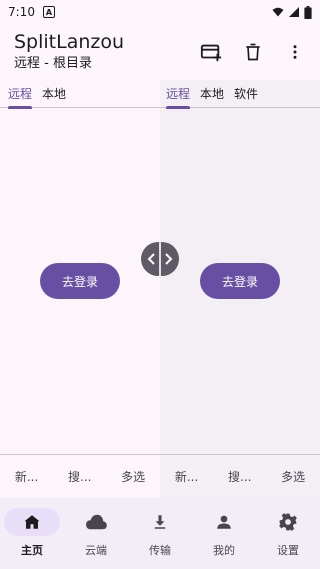 This screenshot has width=320, height=569. Describe the element at coordinates (48, 12) in the screenshot. I see `notification-icon: A` at that location.